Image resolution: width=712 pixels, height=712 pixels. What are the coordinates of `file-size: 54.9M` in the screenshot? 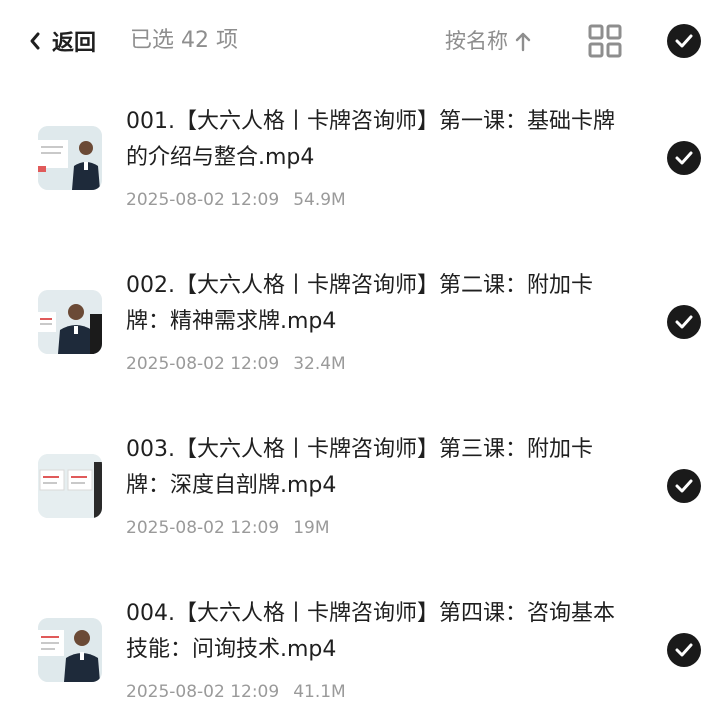 It's located at (319, 200).